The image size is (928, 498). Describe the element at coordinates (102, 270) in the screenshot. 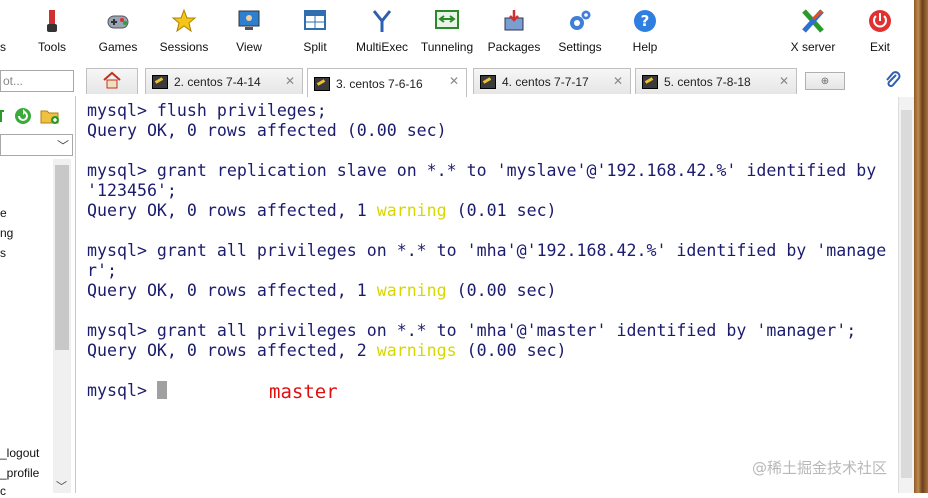

I see `terminal-line: r';` at that location.